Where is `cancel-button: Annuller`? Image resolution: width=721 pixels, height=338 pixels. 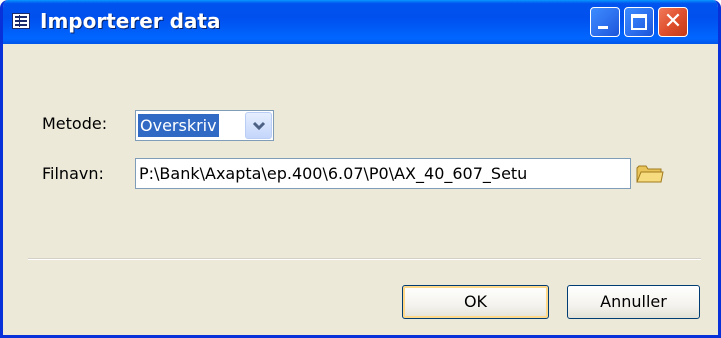
cancel-button: Annuller is located at coordinates (633, 302).